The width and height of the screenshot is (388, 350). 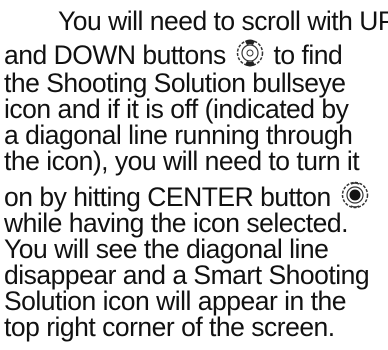 I want to click on text-line-6: the icon), you will need to turn it, so click(x=182, y=161).